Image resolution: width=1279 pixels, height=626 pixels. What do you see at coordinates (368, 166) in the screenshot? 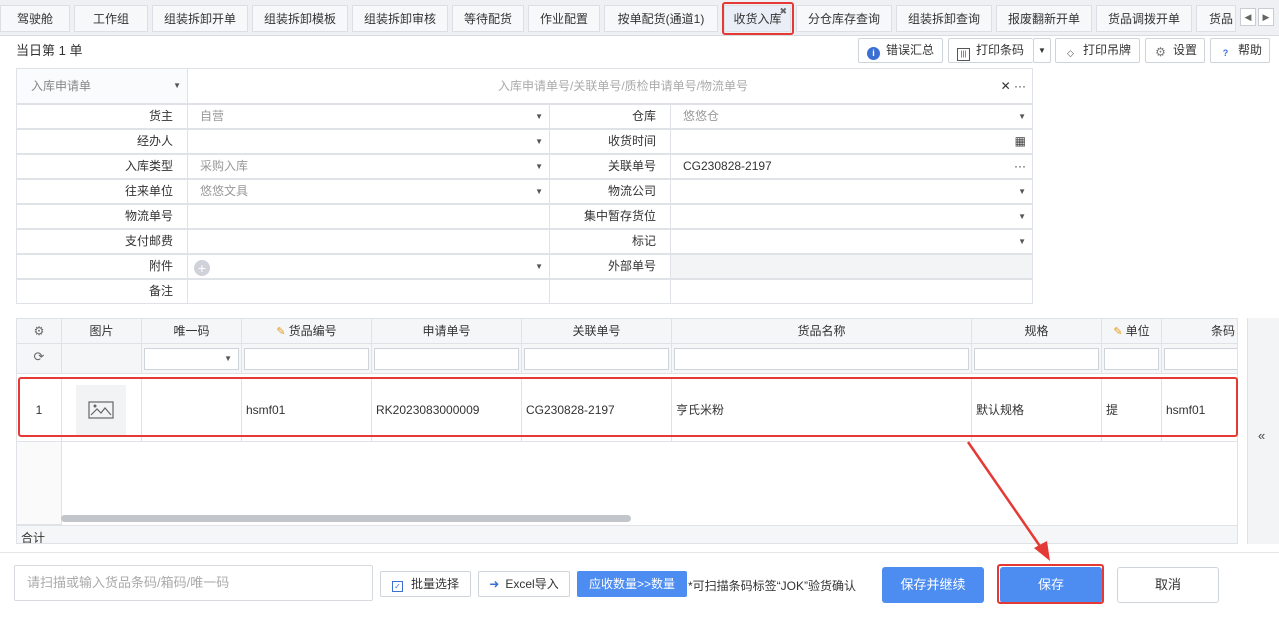
I see `inbound-type-select: 采购入库 ▼` at bounding box center [368, 166].